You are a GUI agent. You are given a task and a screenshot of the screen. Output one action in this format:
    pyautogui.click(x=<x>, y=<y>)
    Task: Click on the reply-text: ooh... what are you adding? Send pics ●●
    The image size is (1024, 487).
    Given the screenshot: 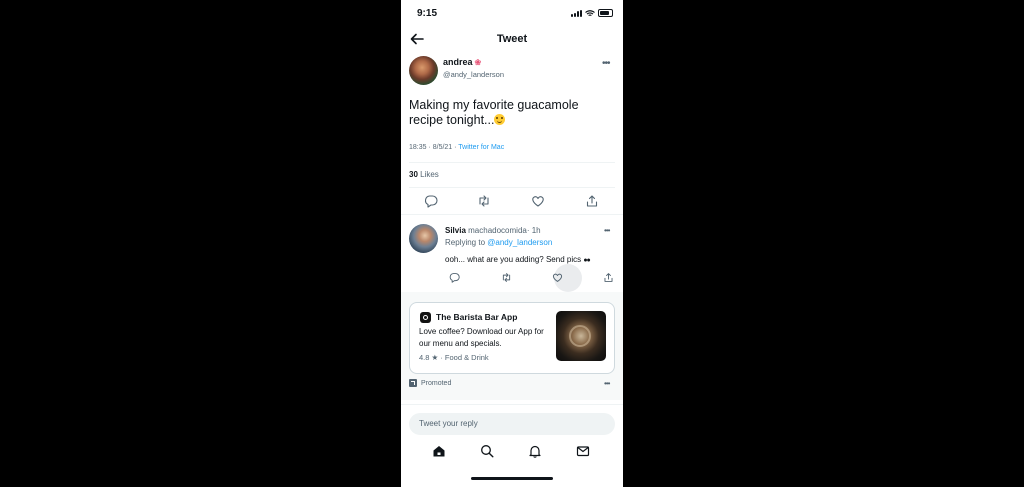 What is the action you would take?
    pyautogui.click(x=518, y=259)
    